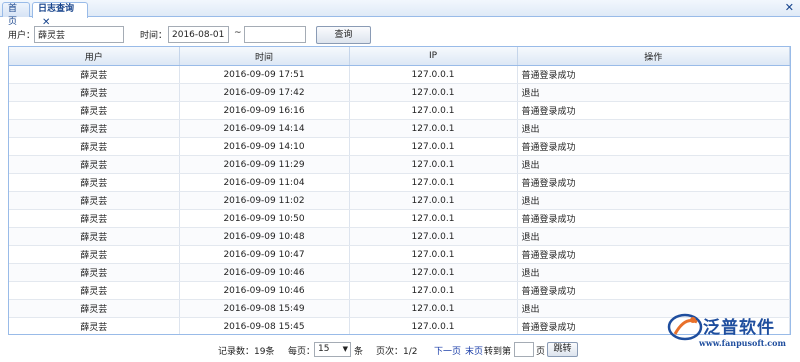 The height and width of the screenshot is (362, 800). I want to click on logo-brand: 泛普软件, so click(739, 328).